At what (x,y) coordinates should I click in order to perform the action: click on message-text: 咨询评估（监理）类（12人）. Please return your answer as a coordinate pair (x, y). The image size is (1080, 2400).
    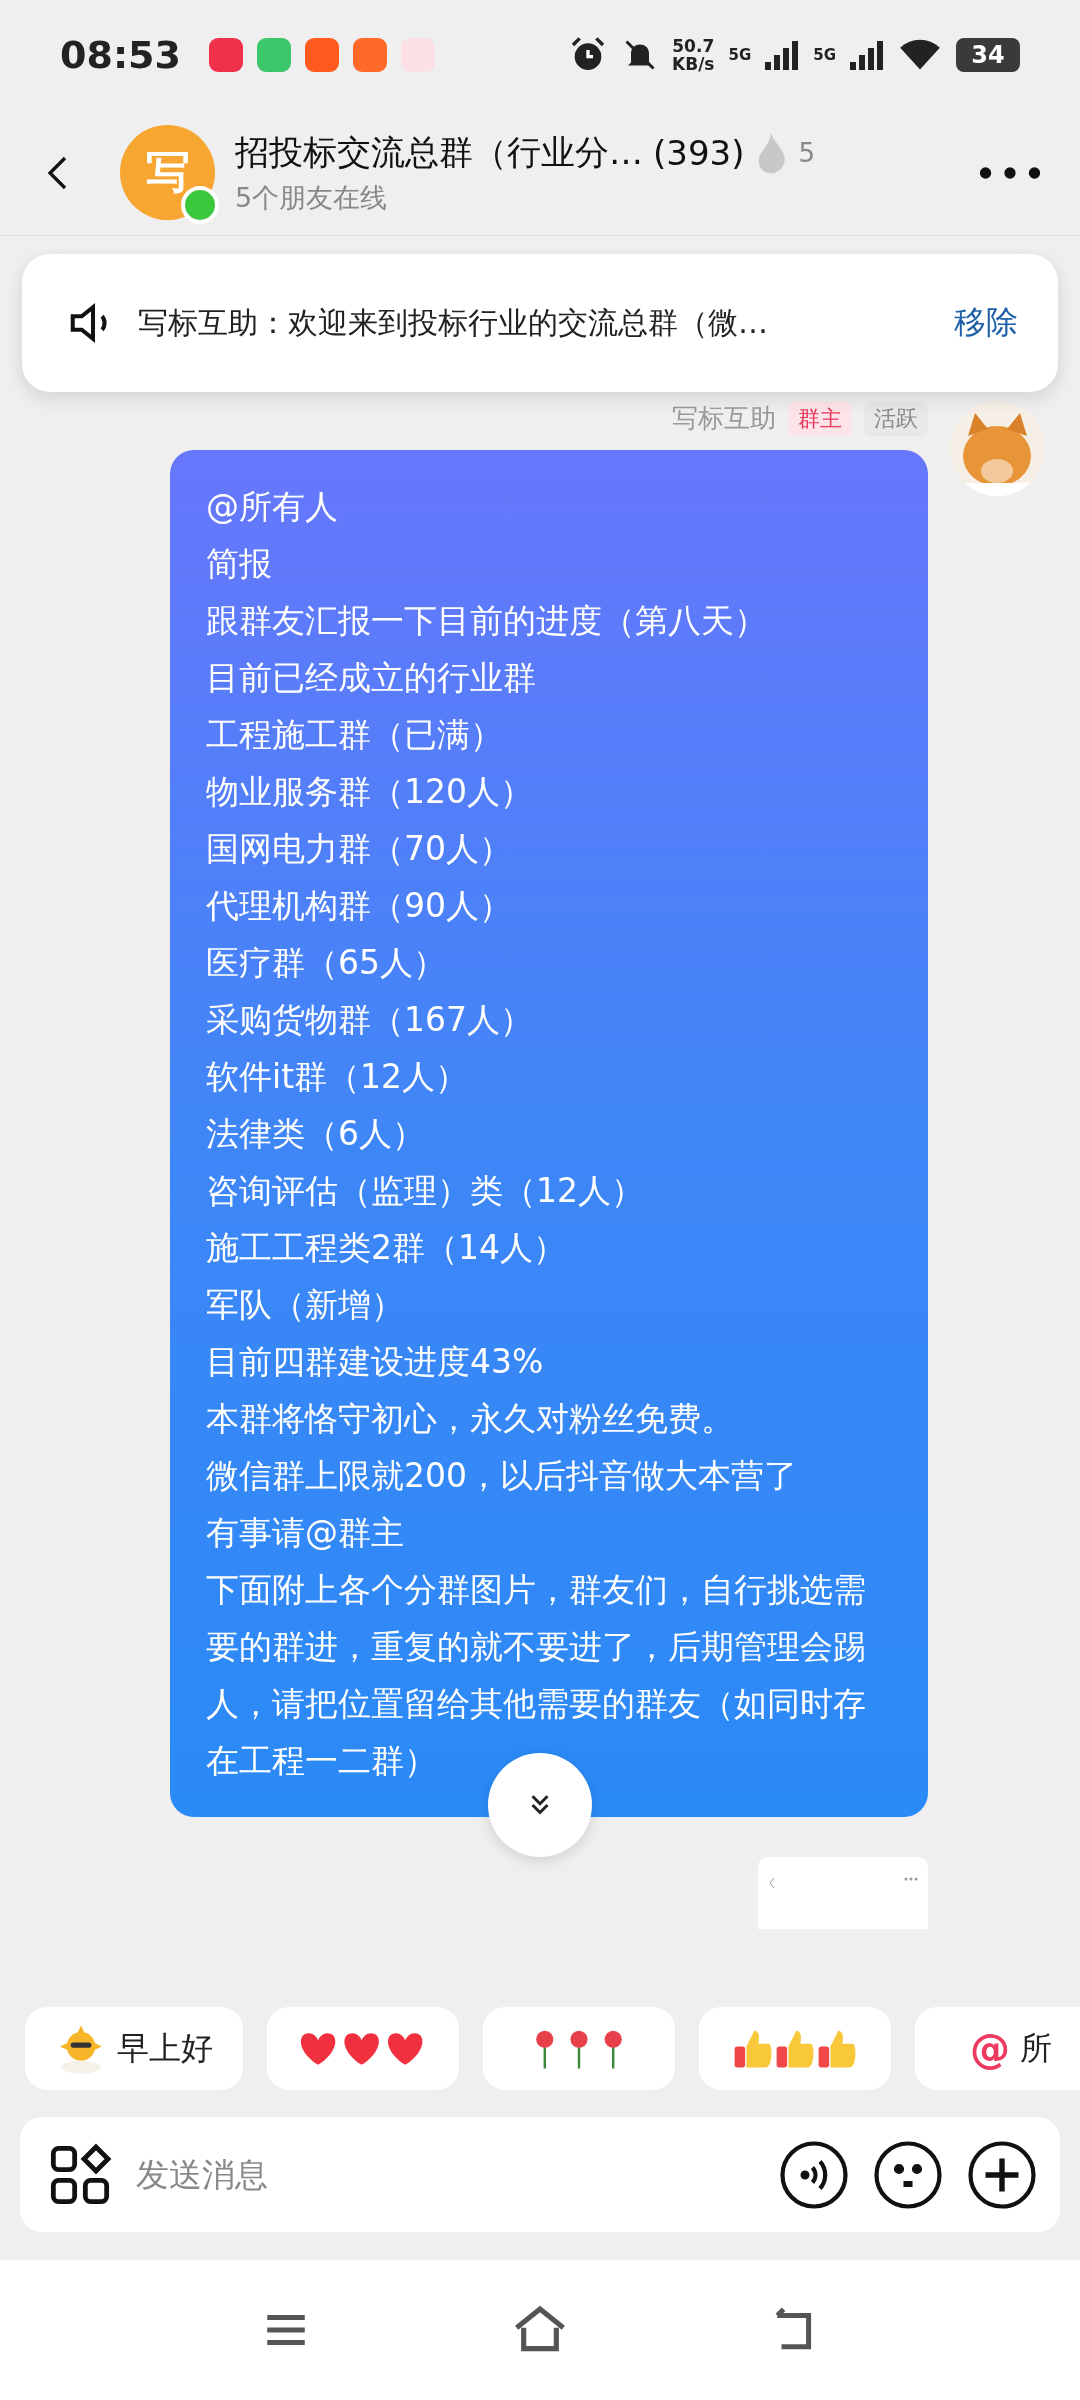
    Looking at the image, I should click on (425, 1191).